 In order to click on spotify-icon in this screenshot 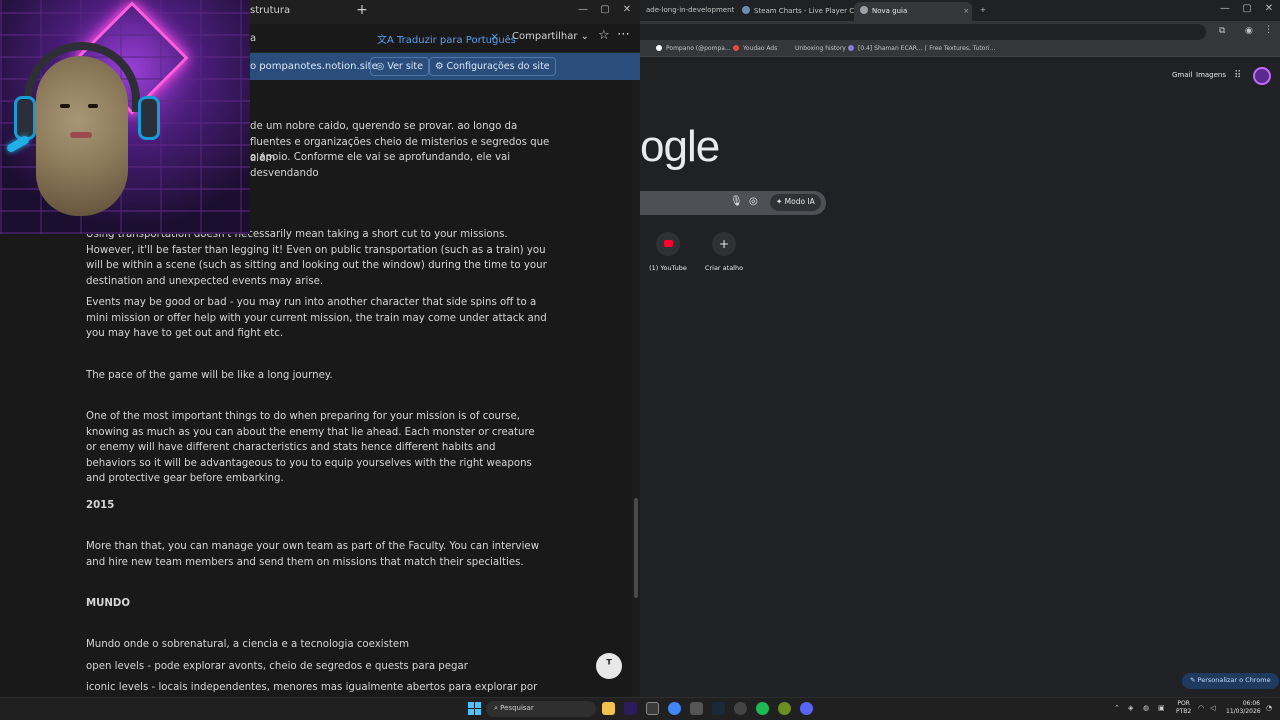, I will do `click(762, 708)`.